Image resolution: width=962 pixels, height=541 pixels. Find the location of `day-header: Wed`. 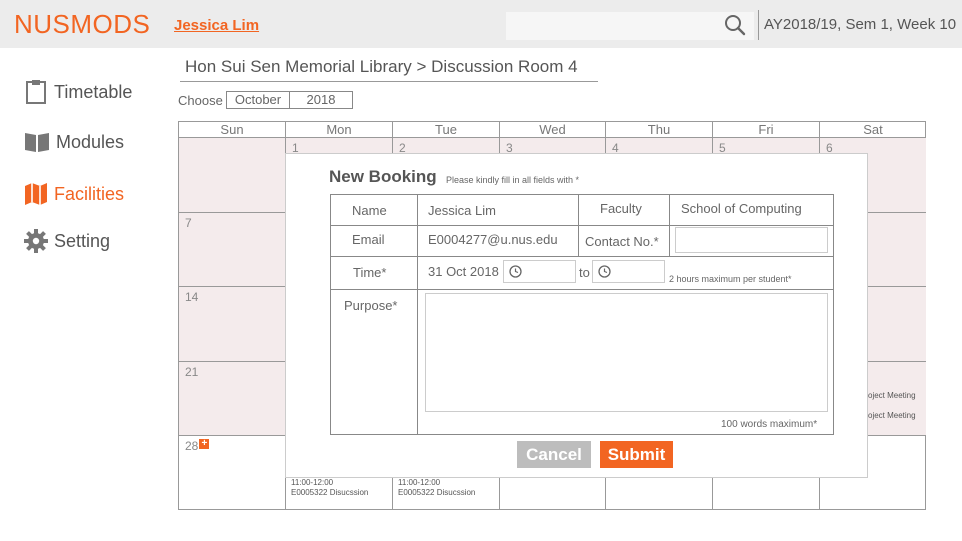

day-header: Wed is located at coordinates (553, 130).